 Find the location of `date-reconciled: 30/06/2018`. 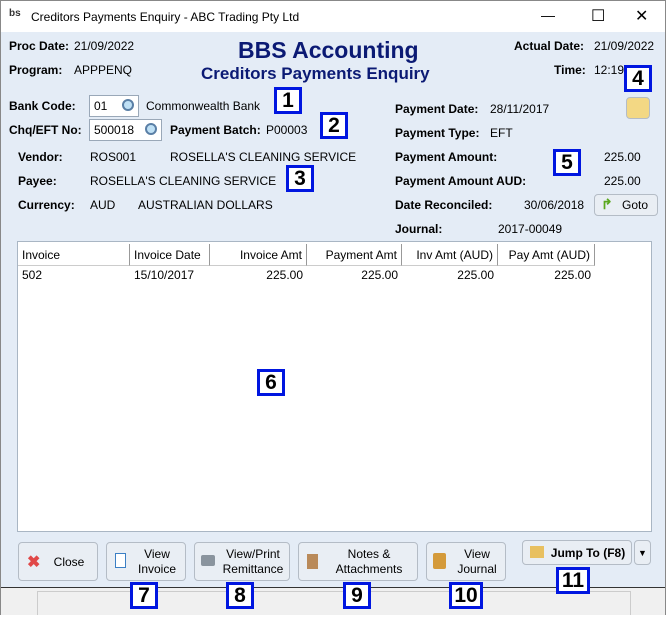

date-reconciled: 30/06/2018 is located at coordinates (554, 205).